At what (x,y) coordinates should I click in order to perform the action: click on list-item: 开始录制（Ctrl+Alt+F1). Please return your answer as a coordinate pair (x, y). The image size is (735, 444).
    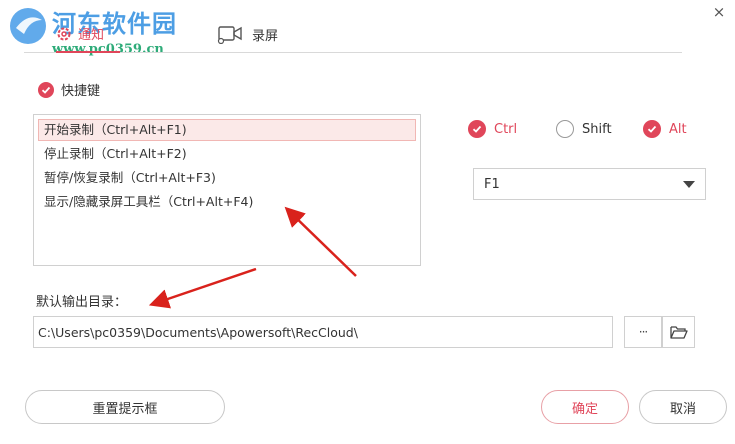
    Looking at the image, I should click on (227, 130).